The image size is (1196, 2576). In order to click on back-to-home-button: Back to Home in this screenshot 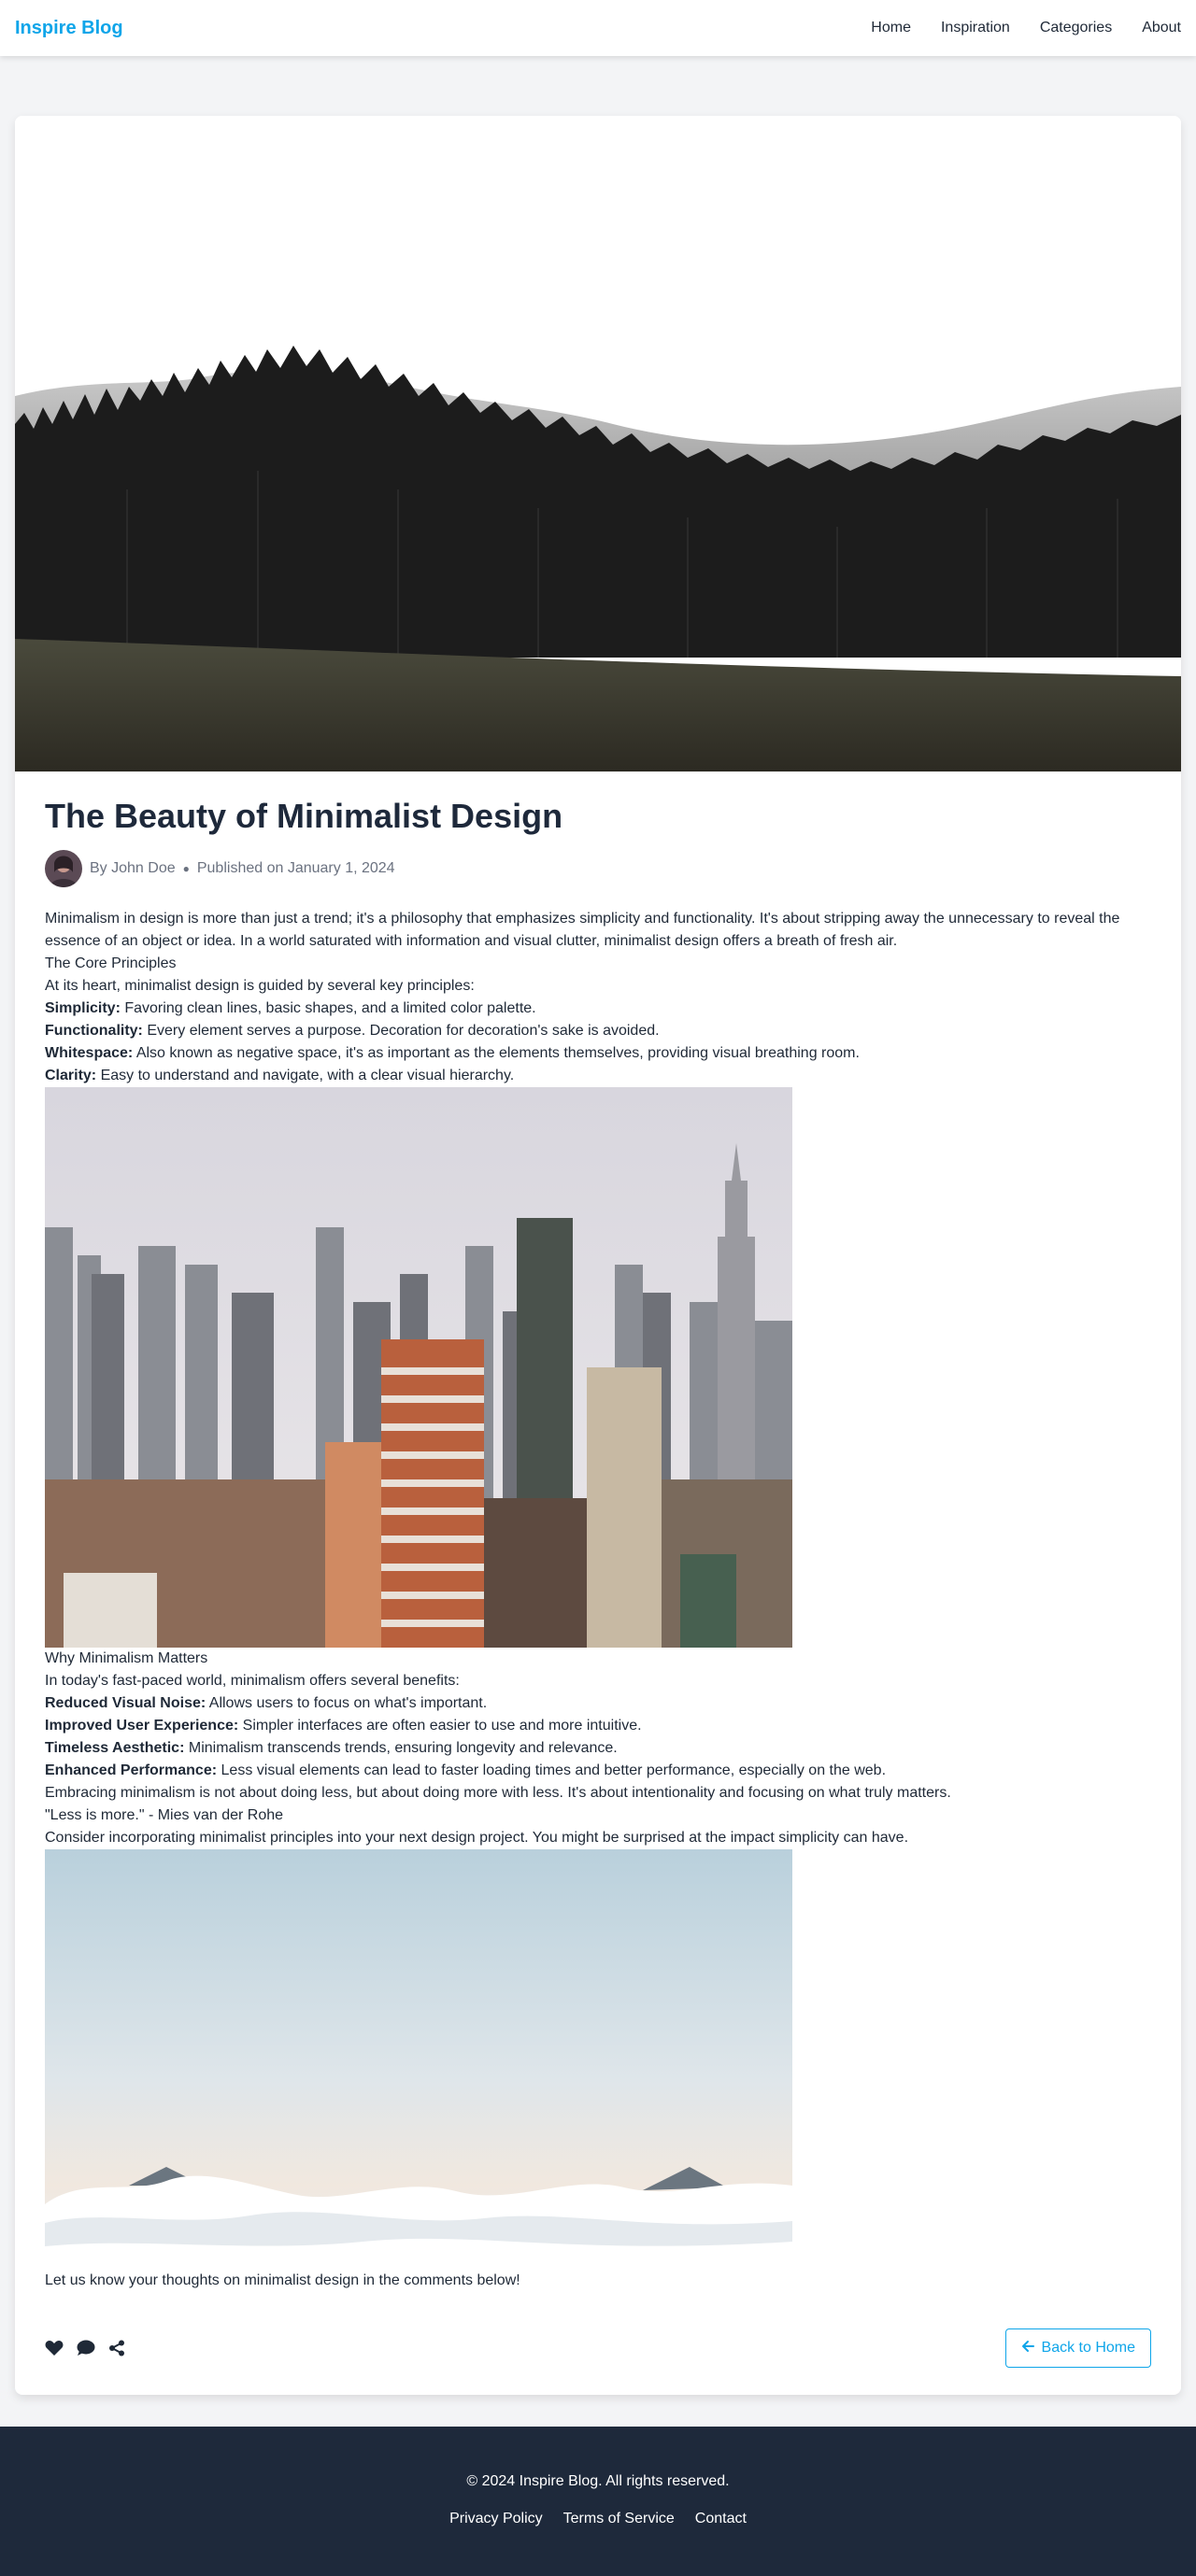, I will do `click(1077, 2348)`.